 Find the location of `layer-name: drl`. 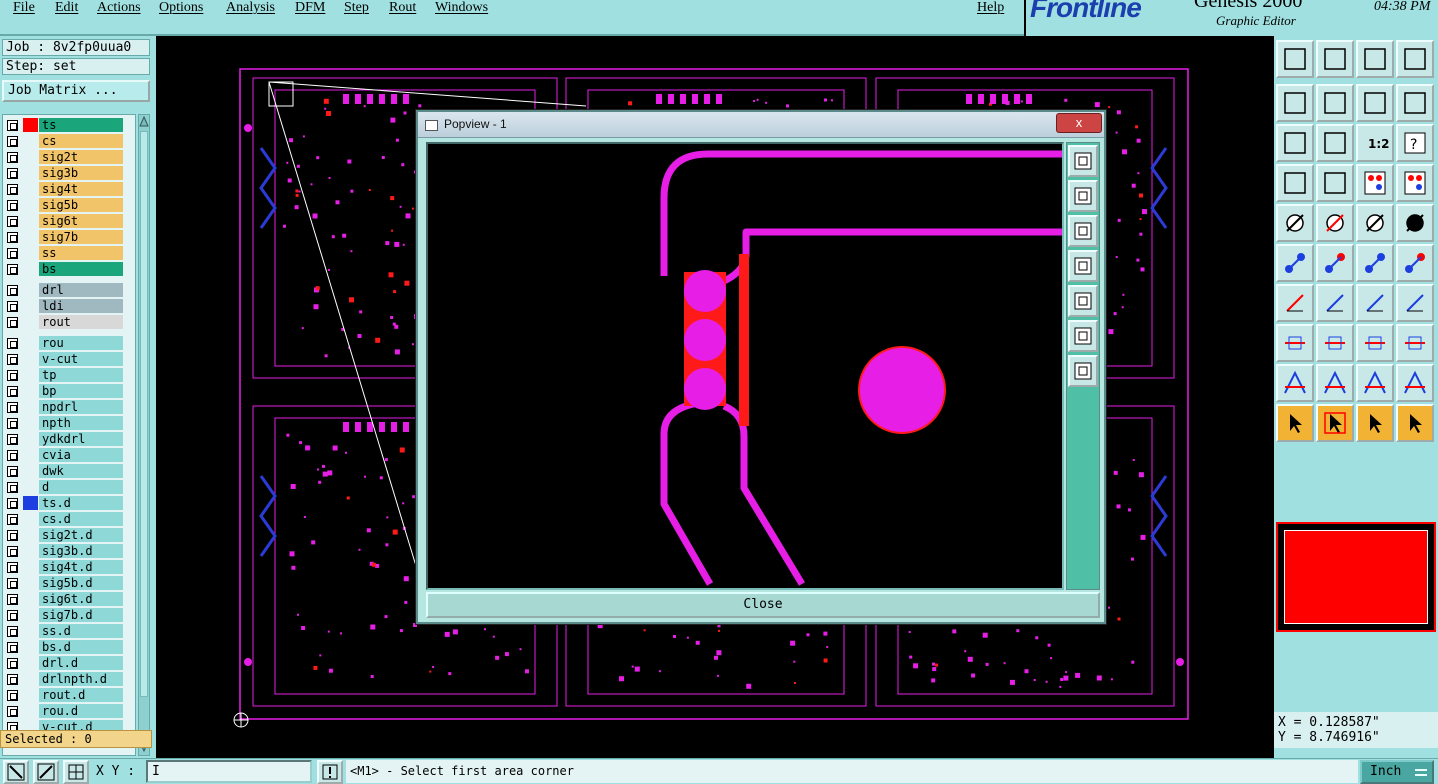

layer-name: drl is located at coordinates (81, 290).